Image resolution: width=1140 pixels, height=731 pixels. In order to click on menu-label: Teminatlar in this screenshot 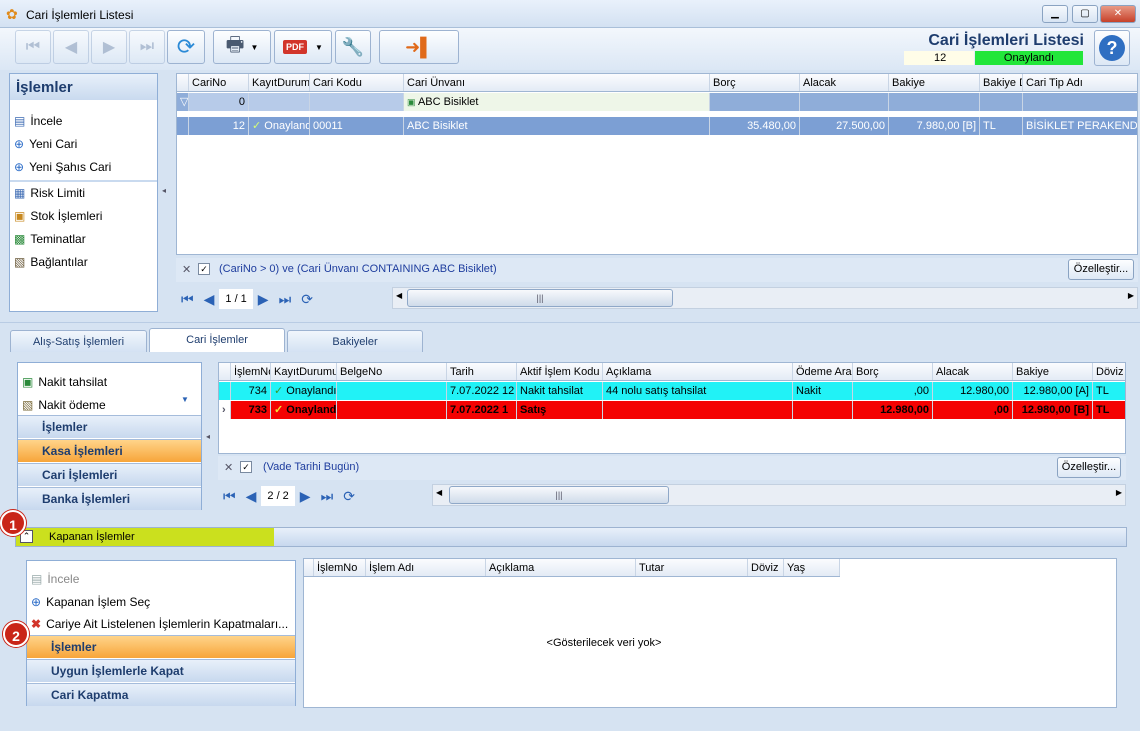, I will do `click(58, 239)`.